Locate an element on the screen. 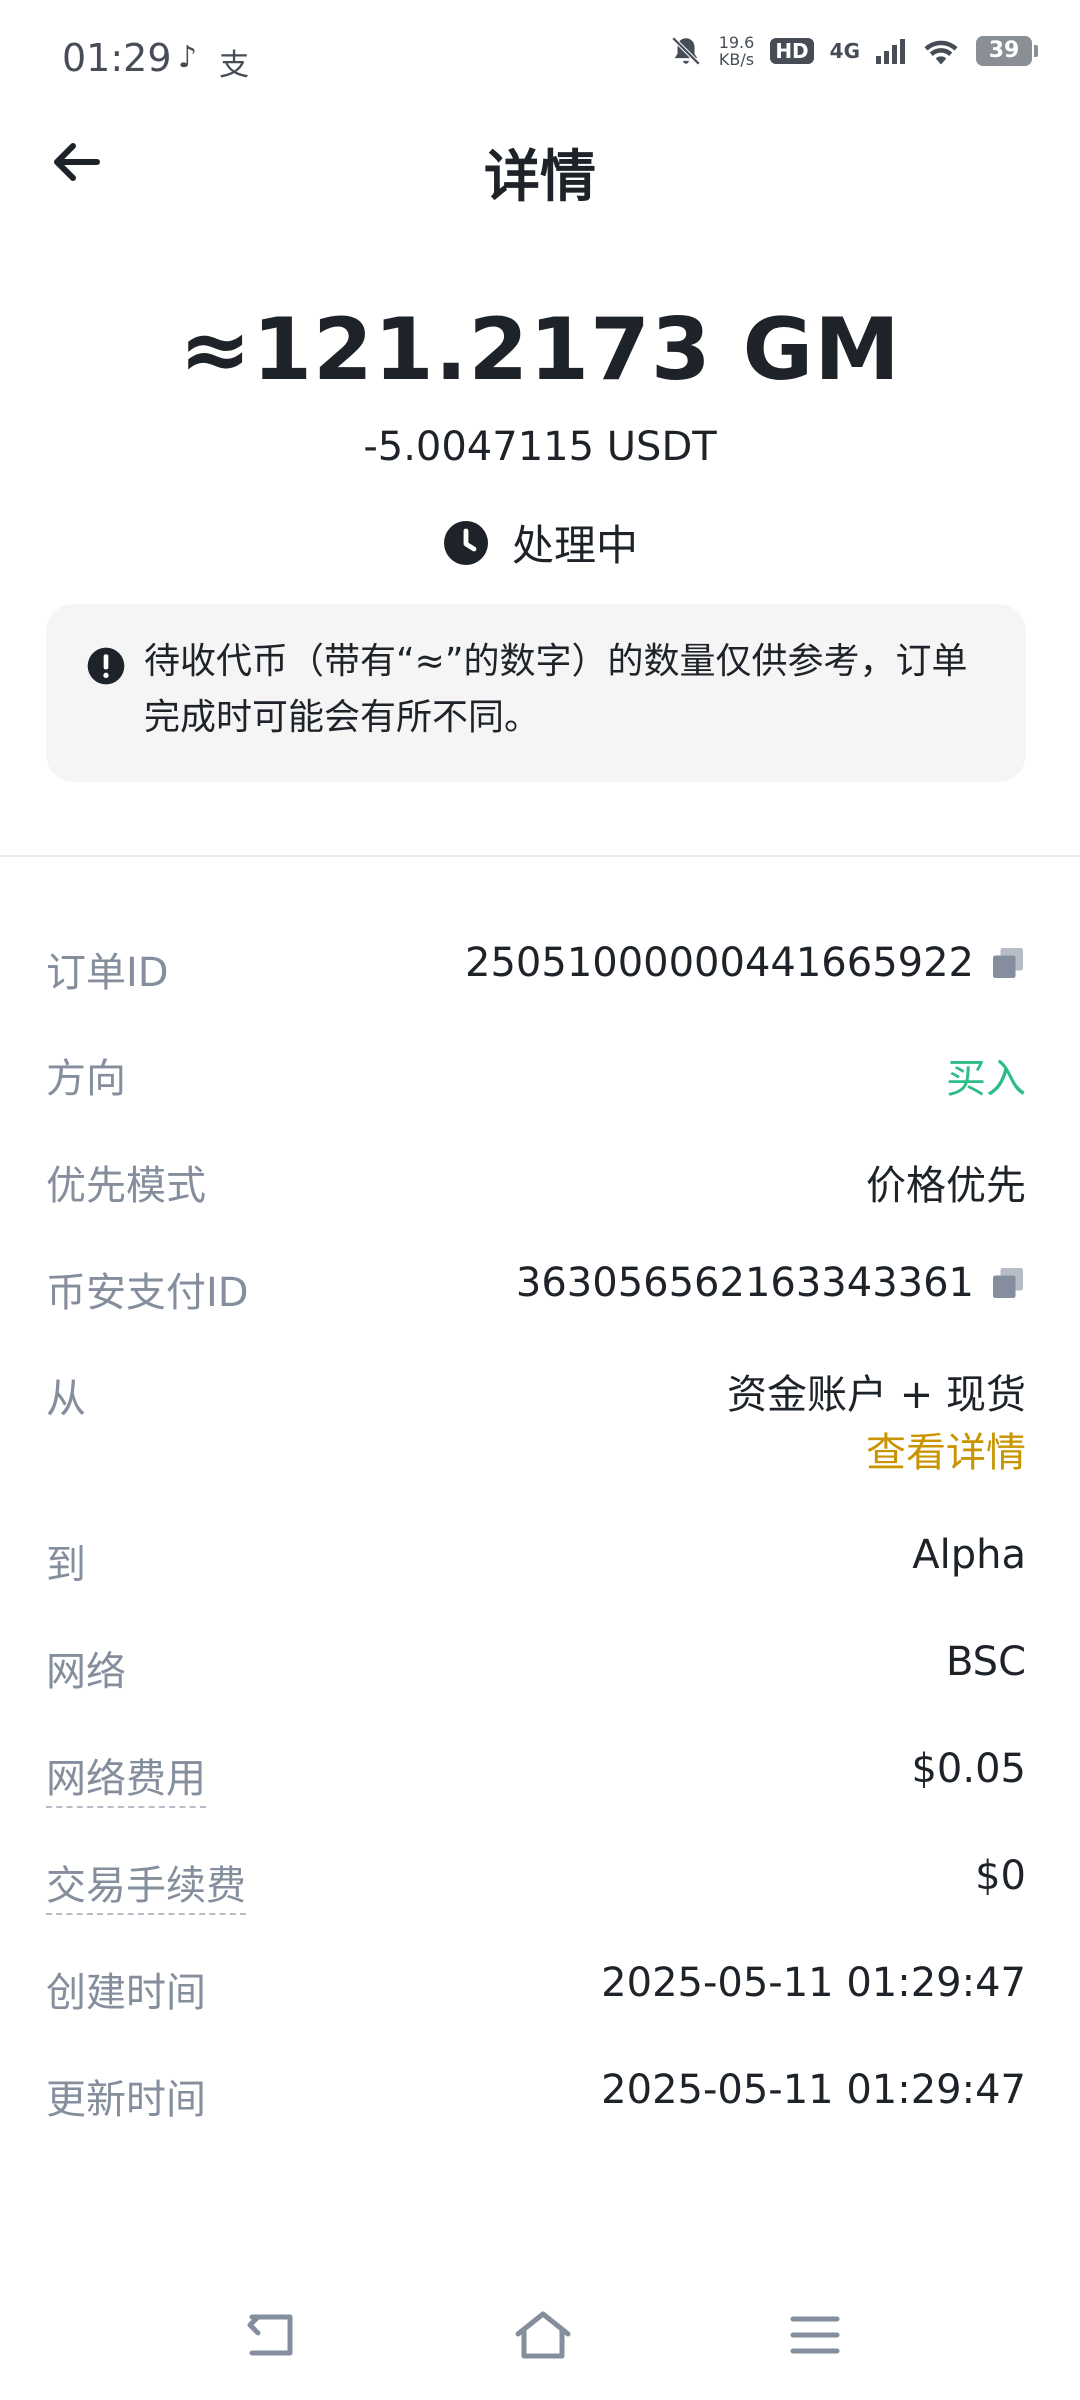  nav-menu-icon is located at coordinates (815, 2335).